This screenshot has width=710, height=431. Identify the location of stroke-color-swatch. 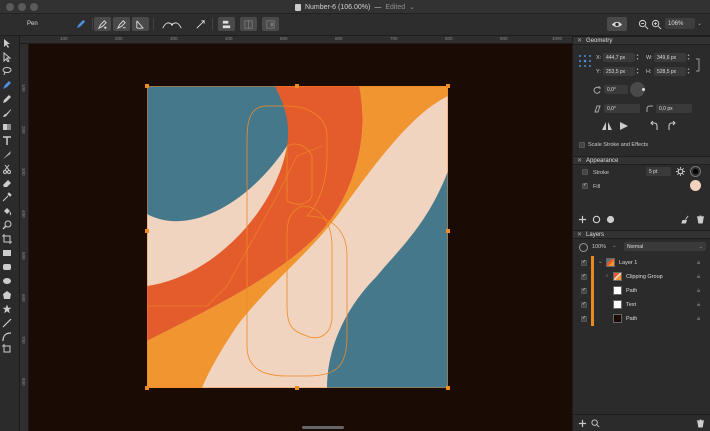
(695, 171).